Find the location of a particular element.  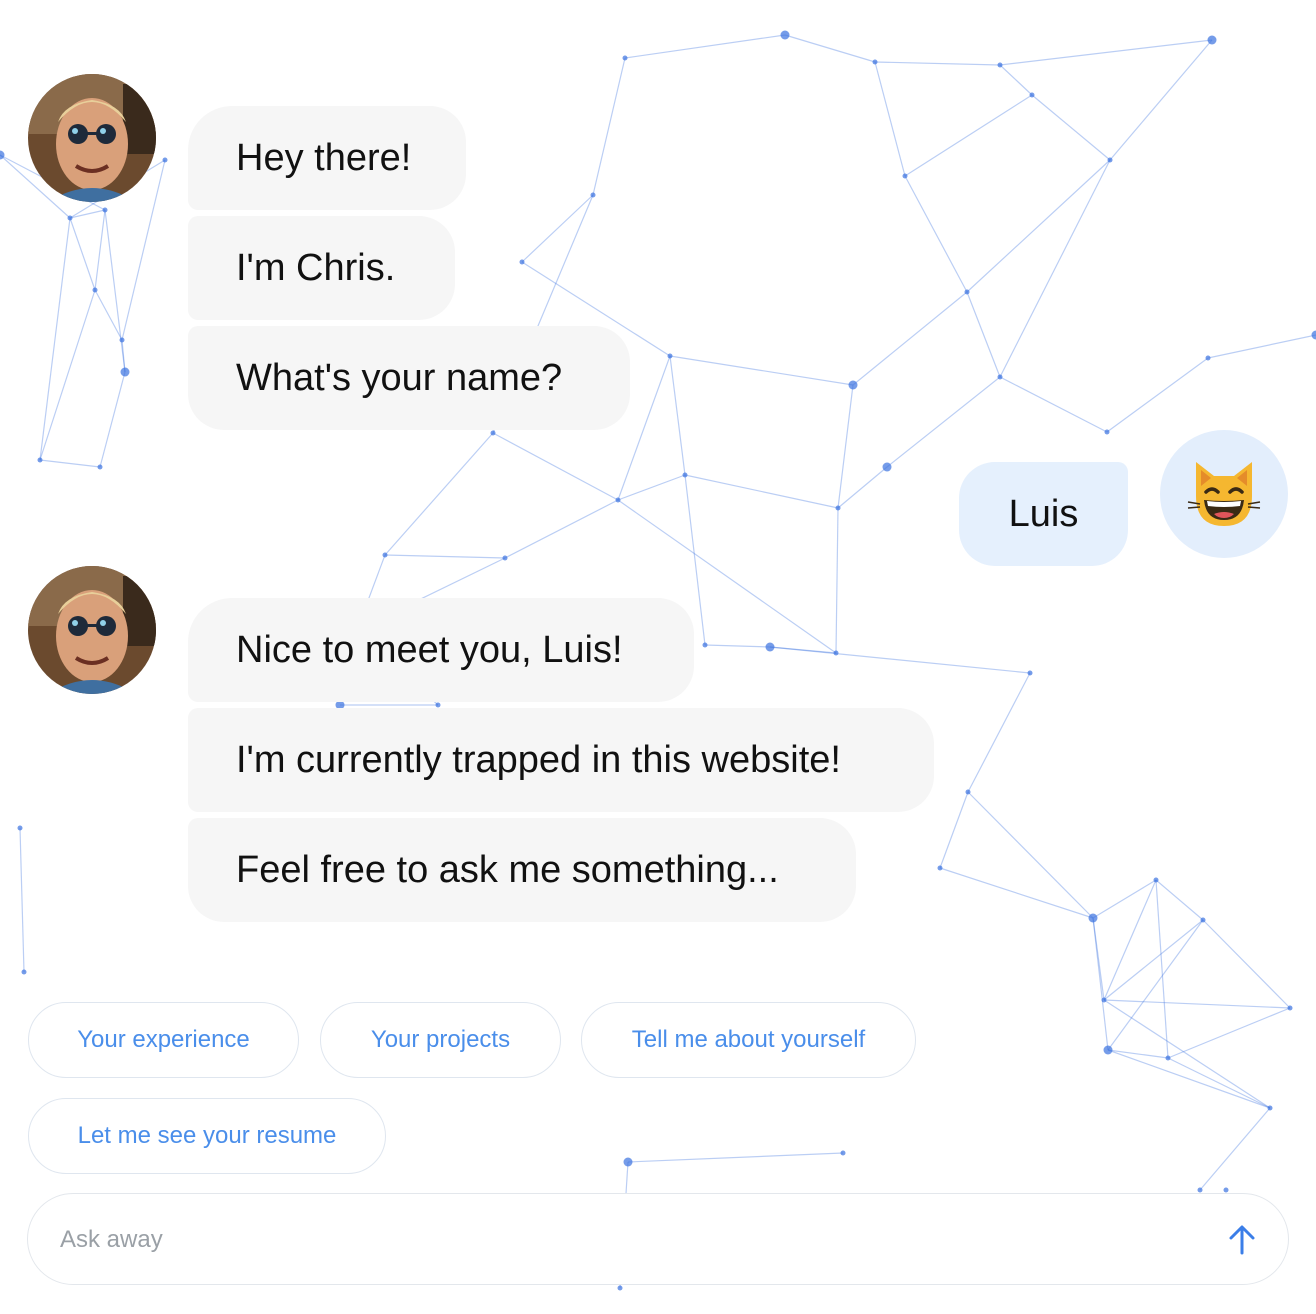

suggestion-chip-about: Tell me about yourself is located at coordinates (748, 1040).